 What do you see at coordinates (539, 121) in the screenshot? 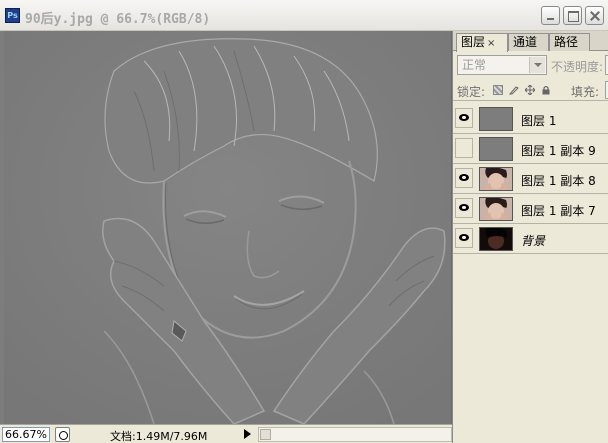
I see `layer-name: 图层 1` at bounding box center [539, 121].